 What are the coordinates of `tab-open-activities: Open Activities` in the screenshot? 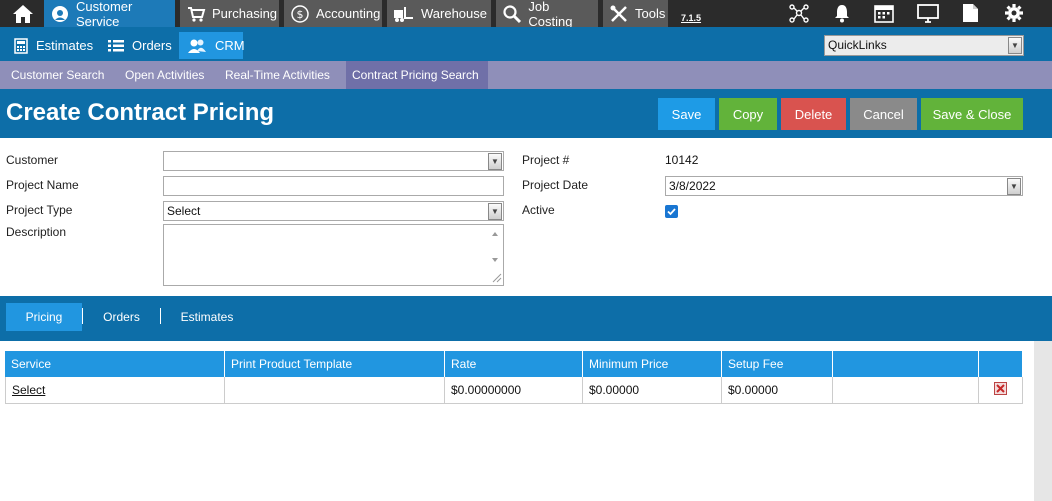 It's located at (164, 75).